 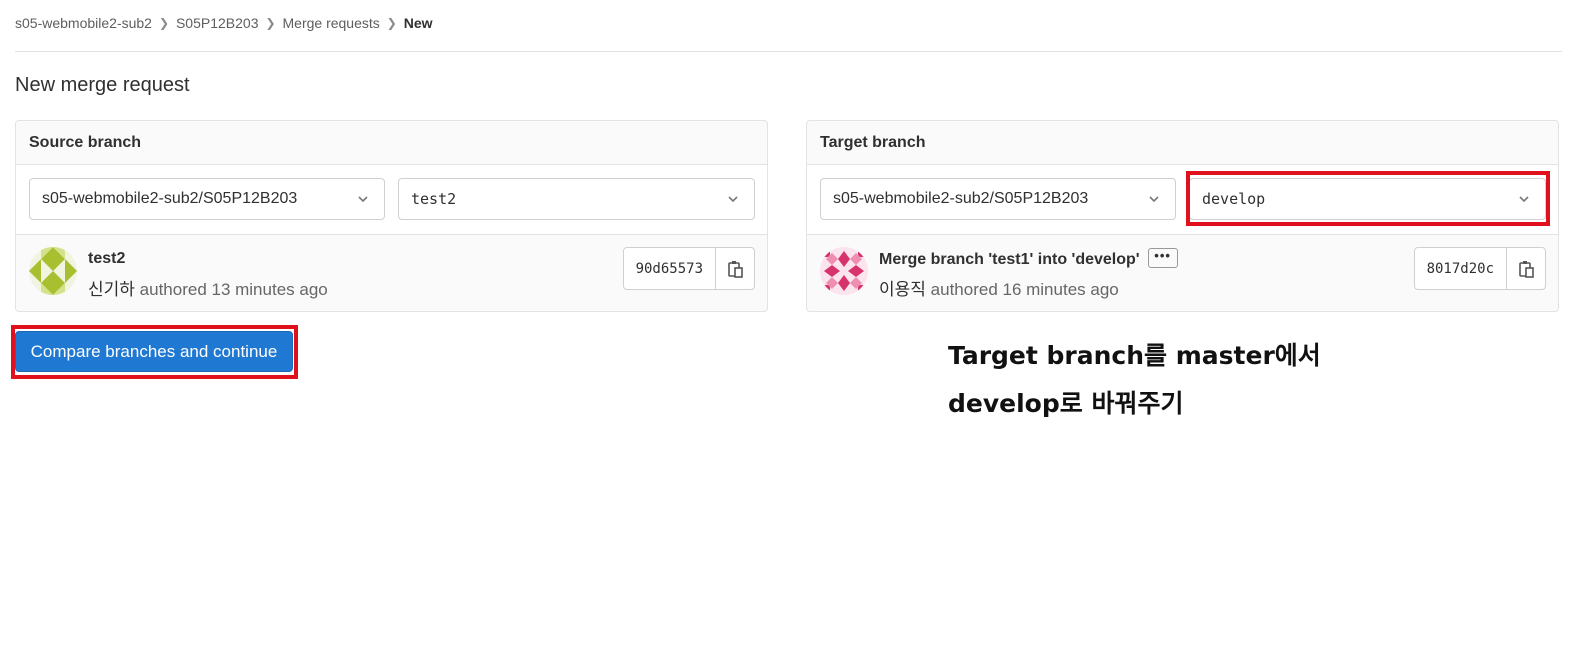 I want to click on commit-sha-group: 8017d20c, so click(x=1479, y=268).